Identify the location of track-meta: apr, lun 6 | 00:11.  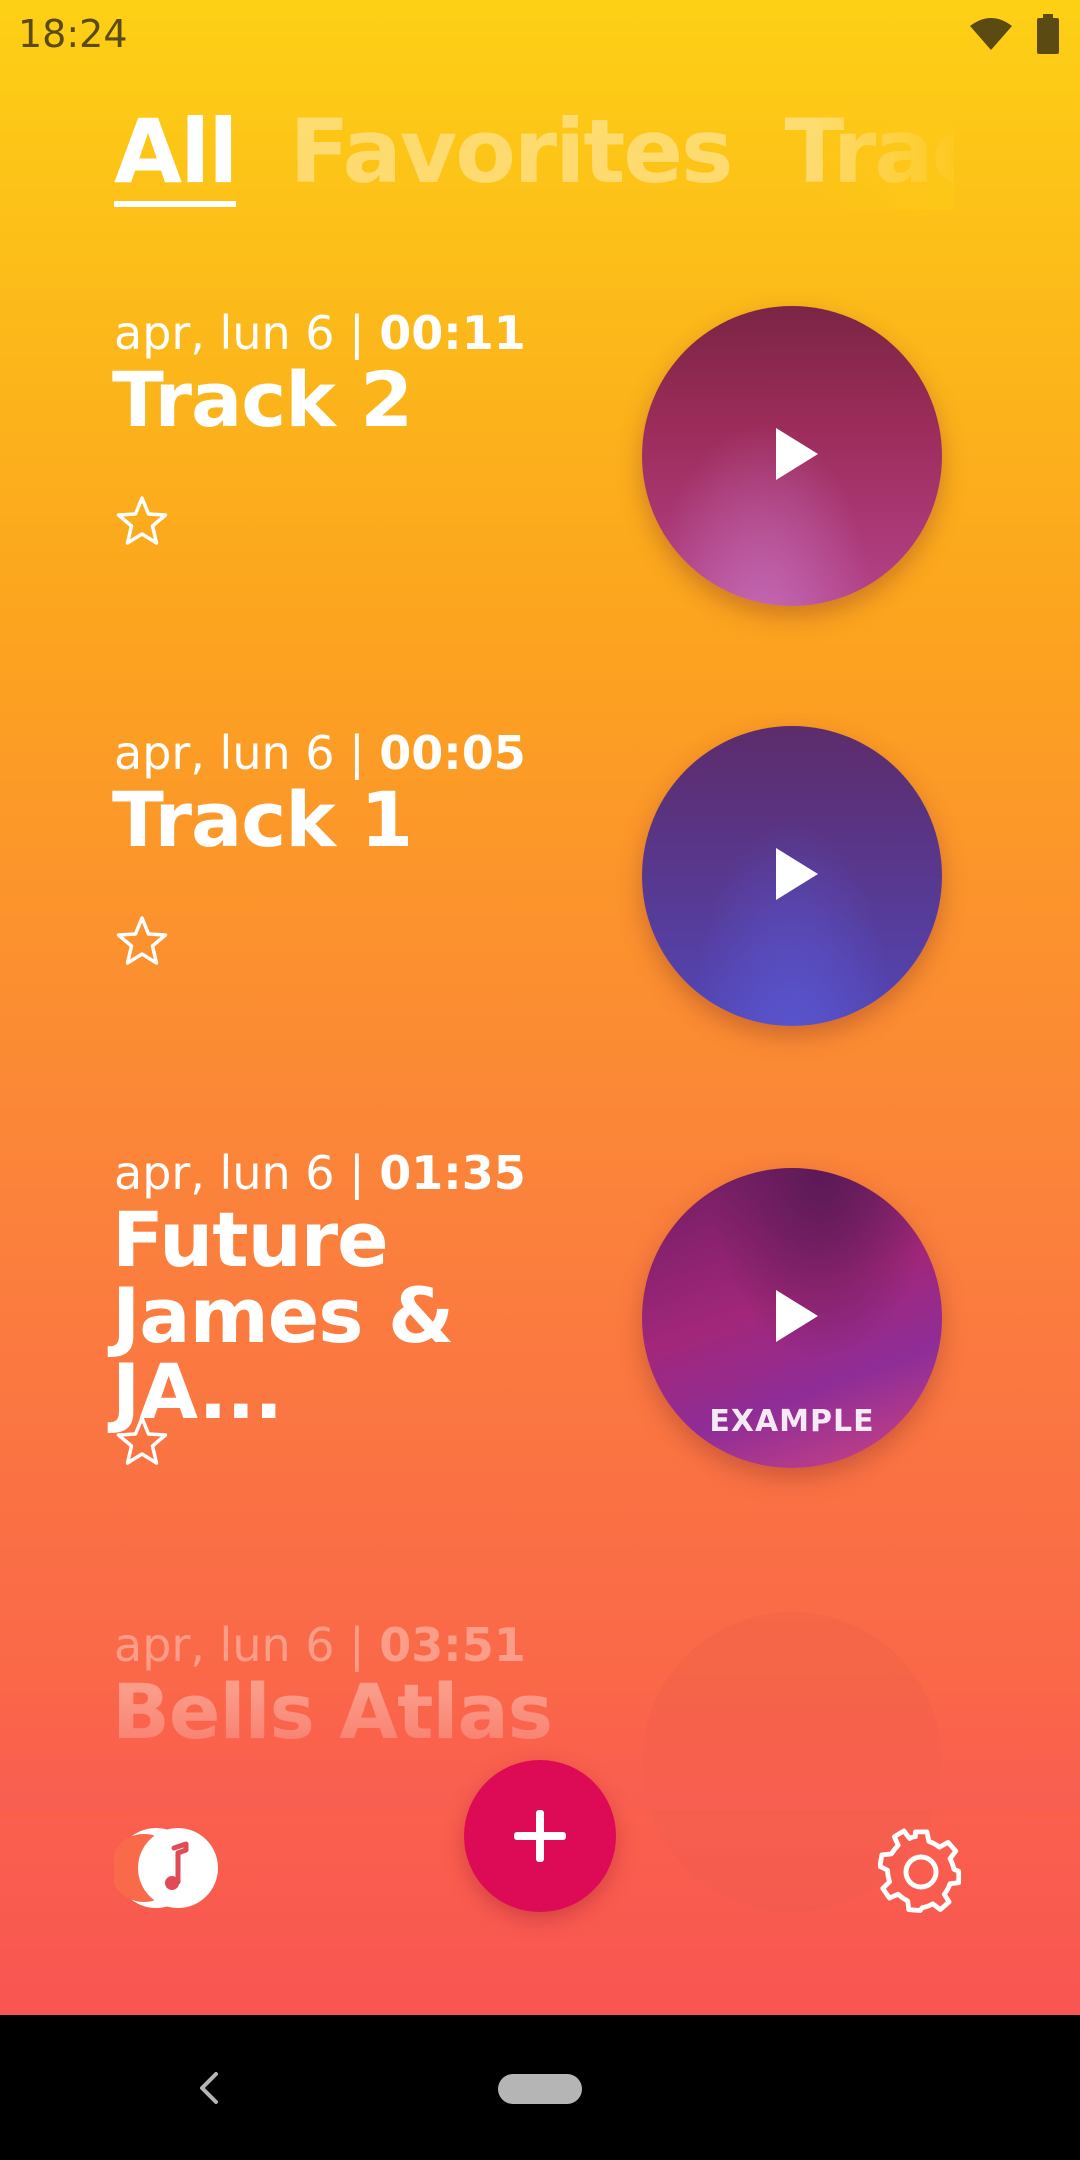
(320, 333).